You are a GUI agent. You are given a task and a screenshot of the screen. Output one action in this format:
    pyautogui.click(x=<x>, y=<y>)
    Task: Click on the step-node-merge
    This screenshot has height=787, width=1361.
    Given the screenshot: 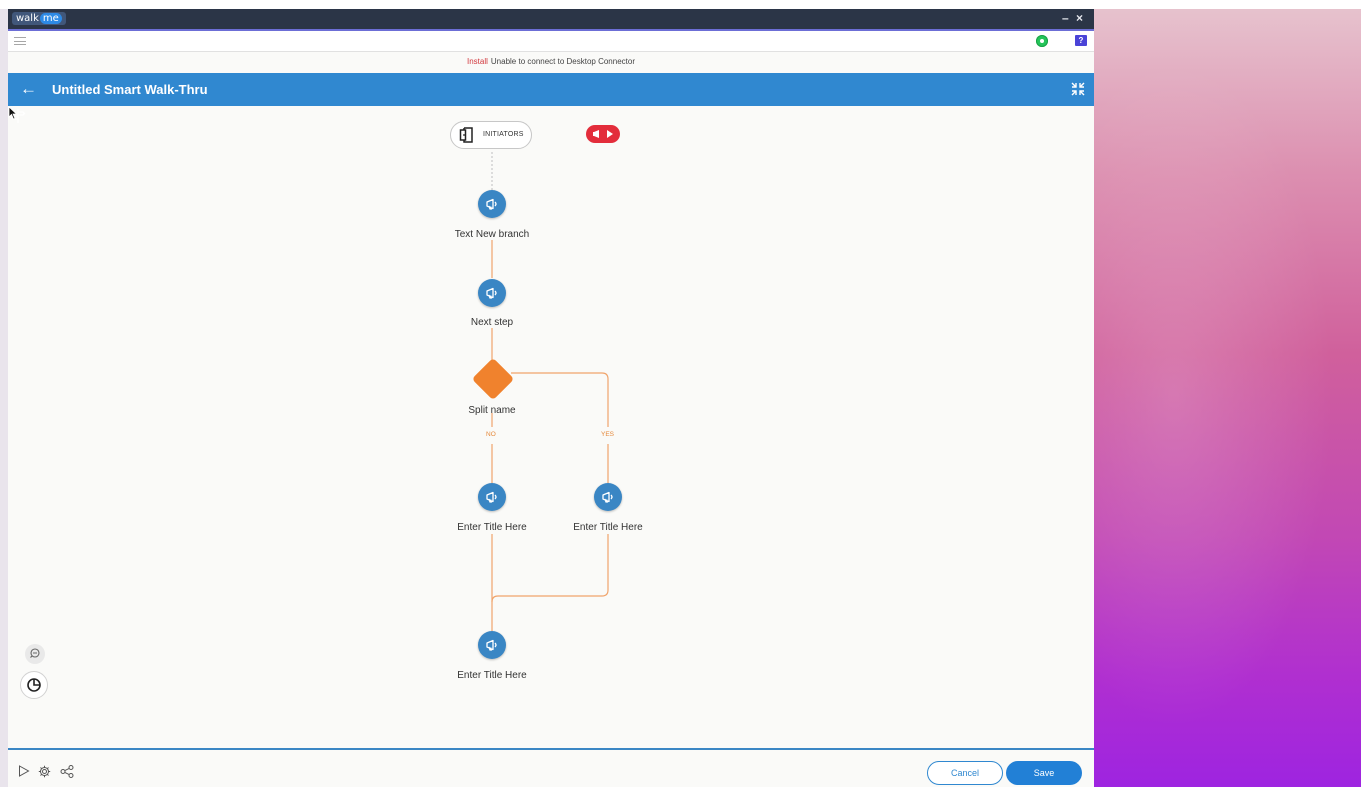 What is the action you would take?
    pyautogui.click(x=492, y=645)
    